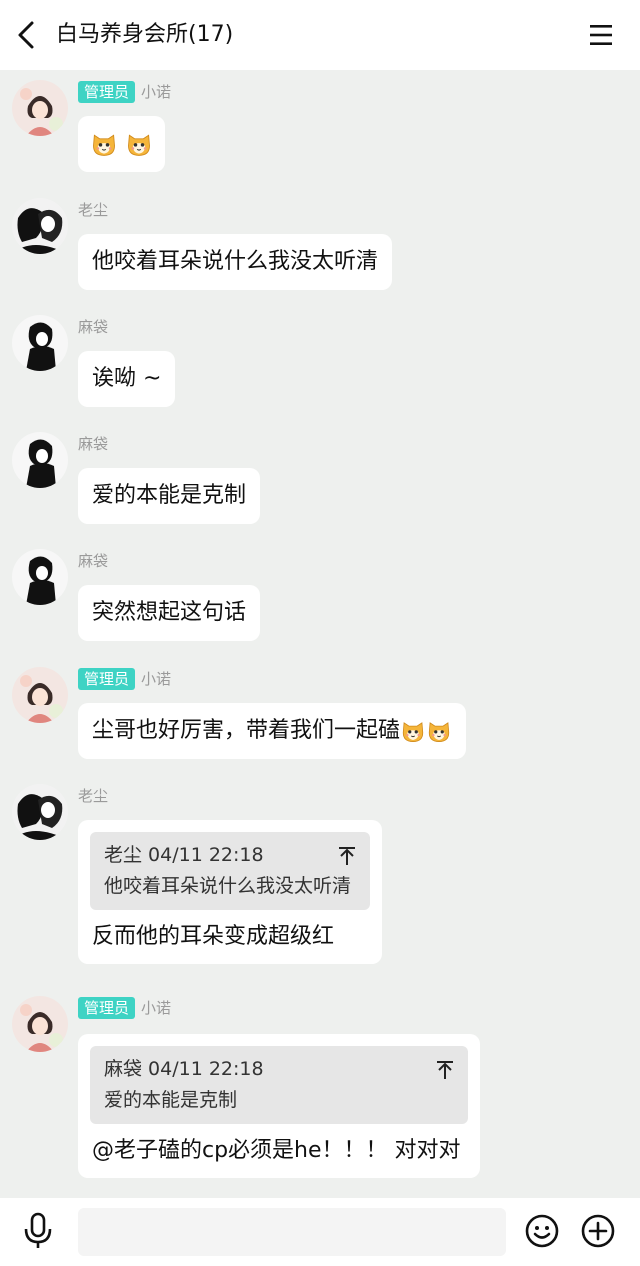 This screenshot has height=1266, width=640. I want to click on message-text: 反而他的耳朵变成超级红, so click(213, 936).